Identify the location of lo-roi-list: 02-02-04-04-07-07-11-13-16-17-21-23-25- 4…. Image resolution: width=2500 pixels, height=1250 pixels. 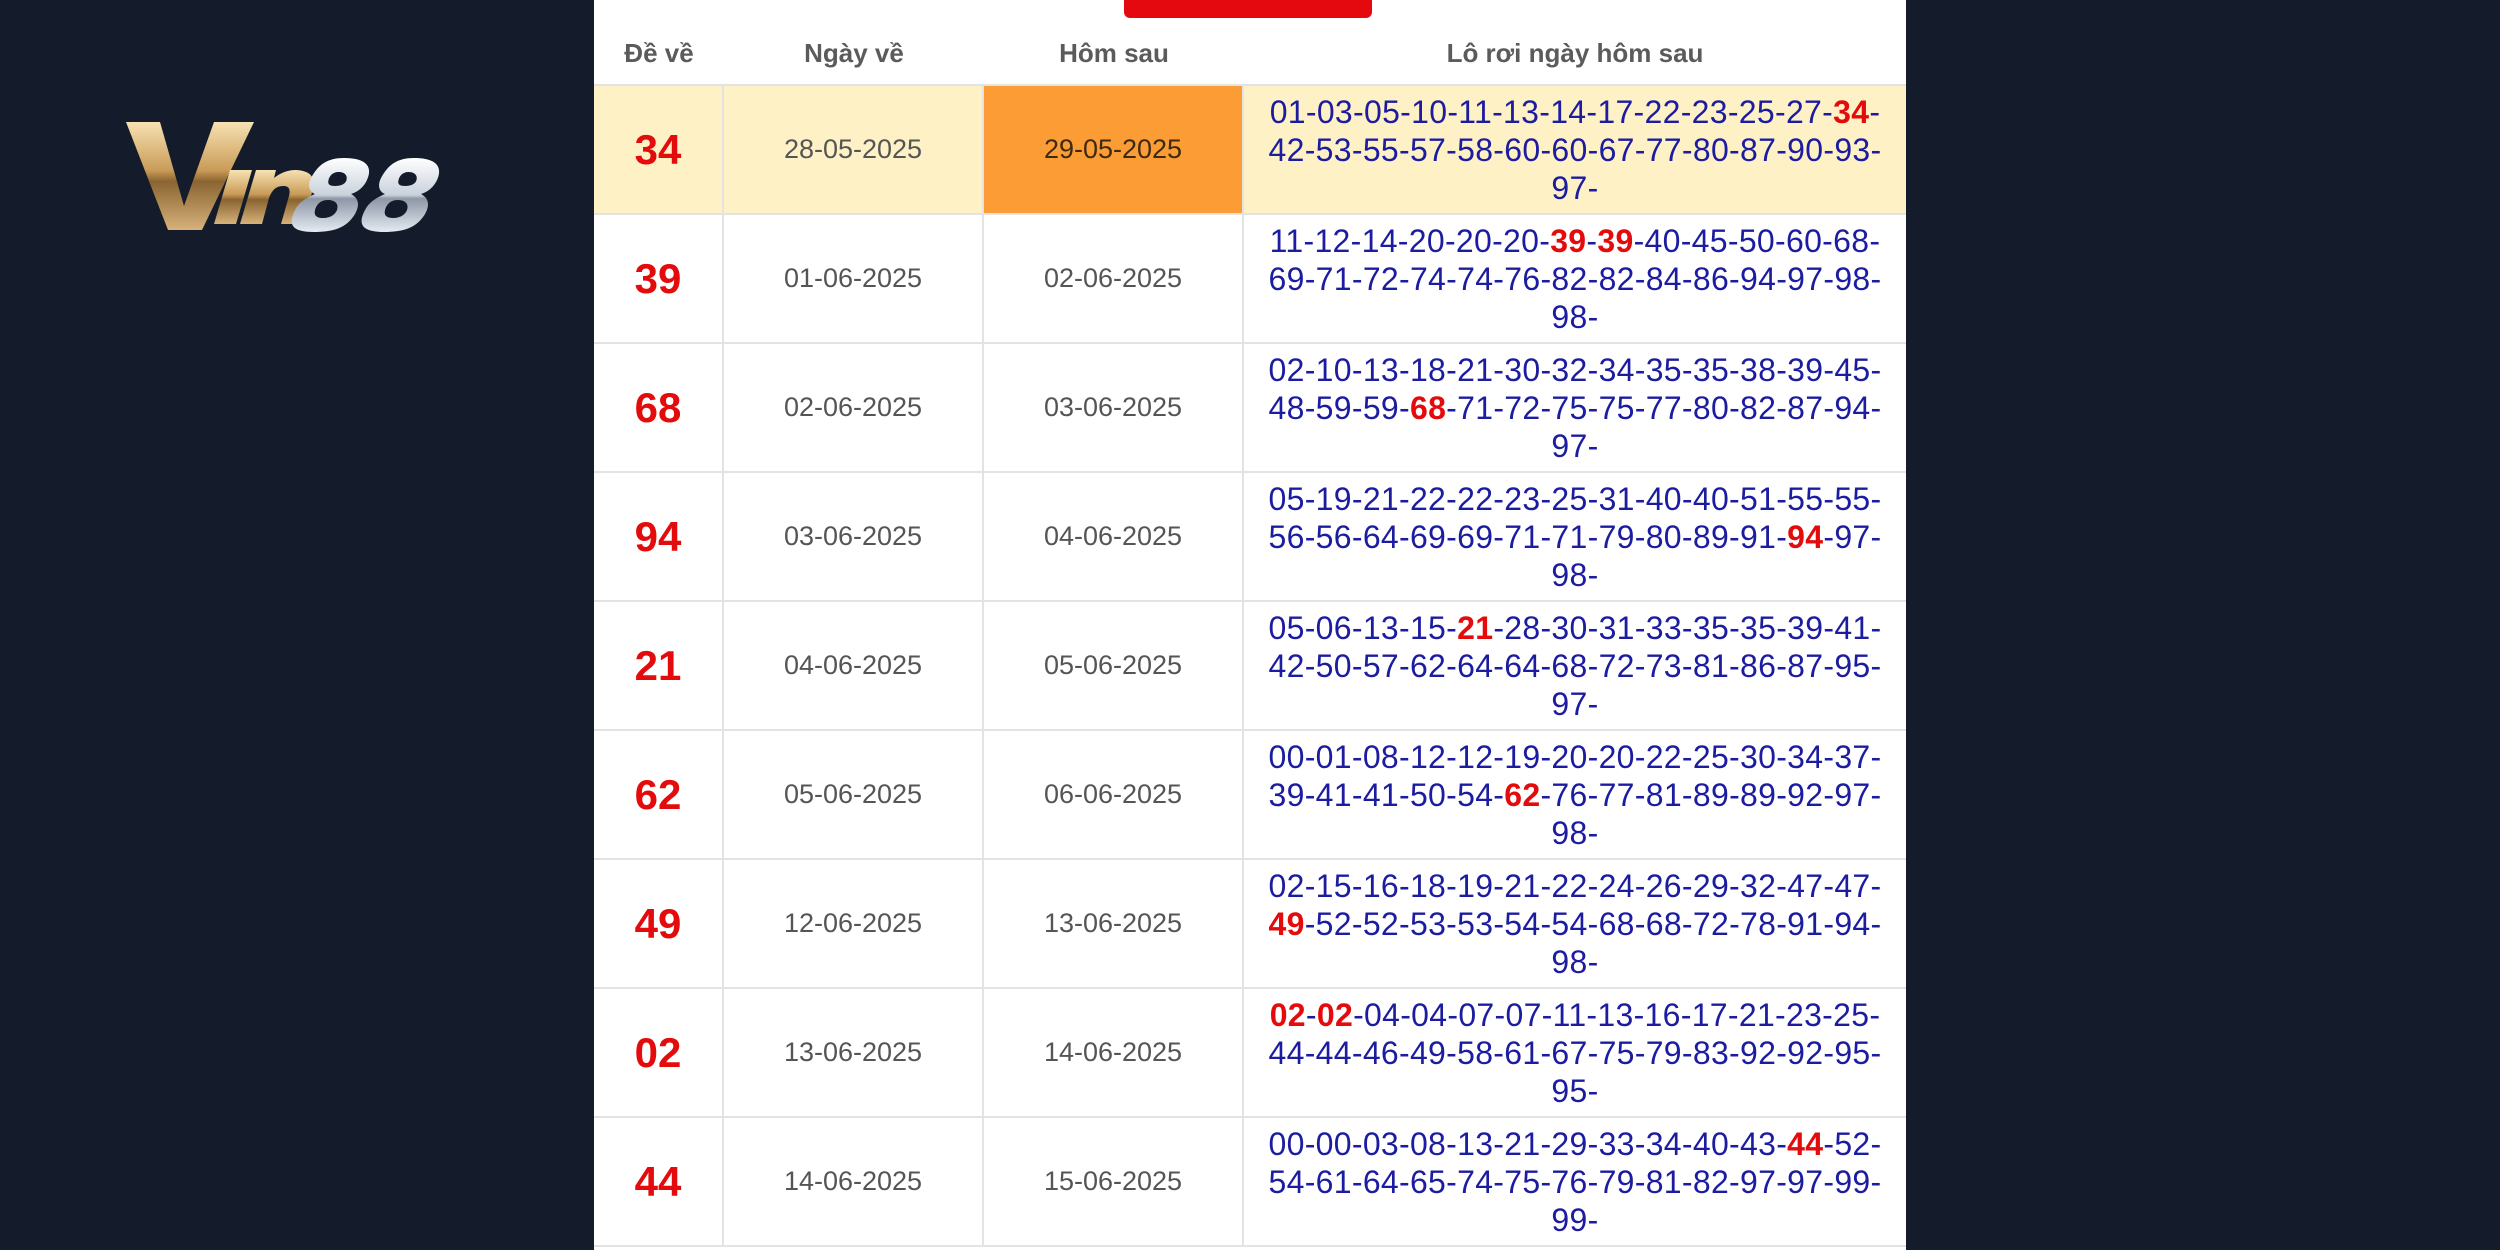
(1575, 1052).